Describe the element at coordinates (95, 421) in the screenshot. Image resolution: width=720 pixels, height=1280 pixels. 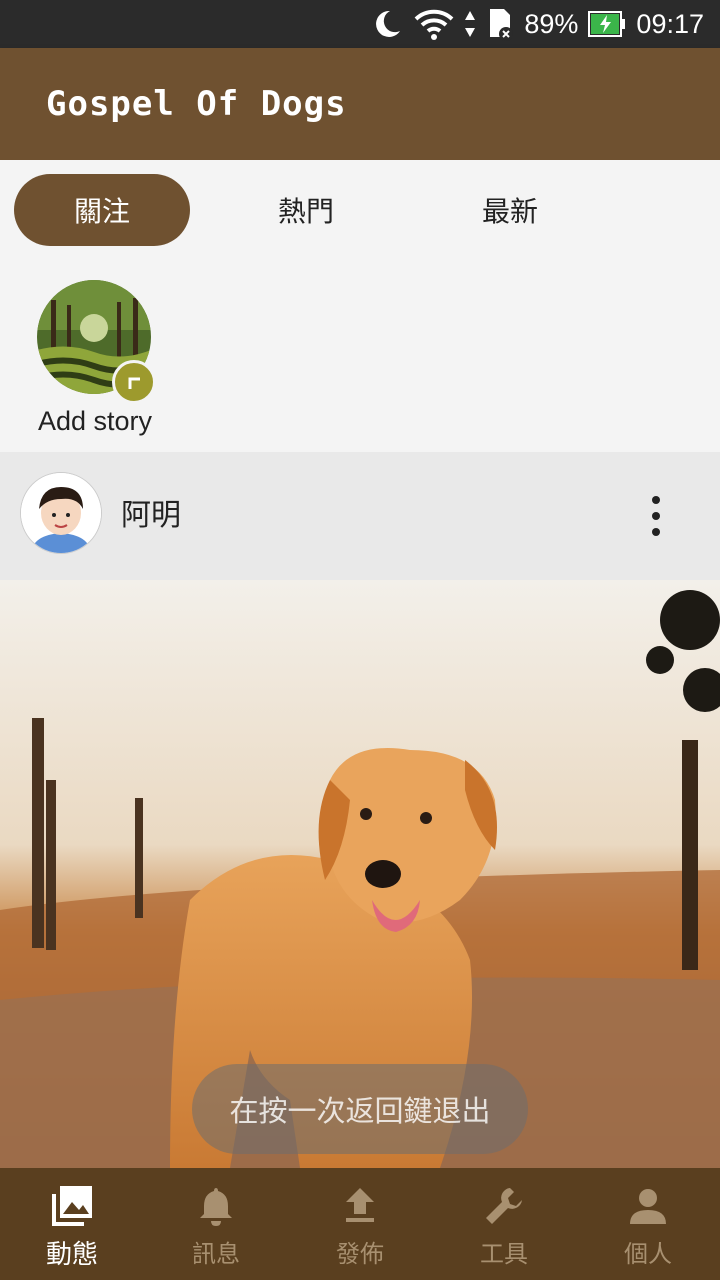
I see `add-story-label: Add story` at that location.